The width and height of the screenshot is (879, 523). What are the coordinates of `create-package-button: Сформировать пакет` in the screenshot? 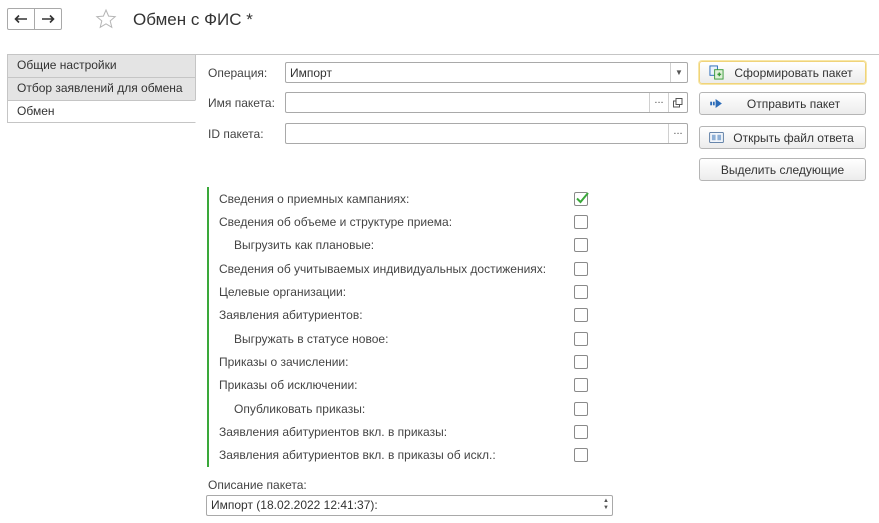 It's located at (782, 72).